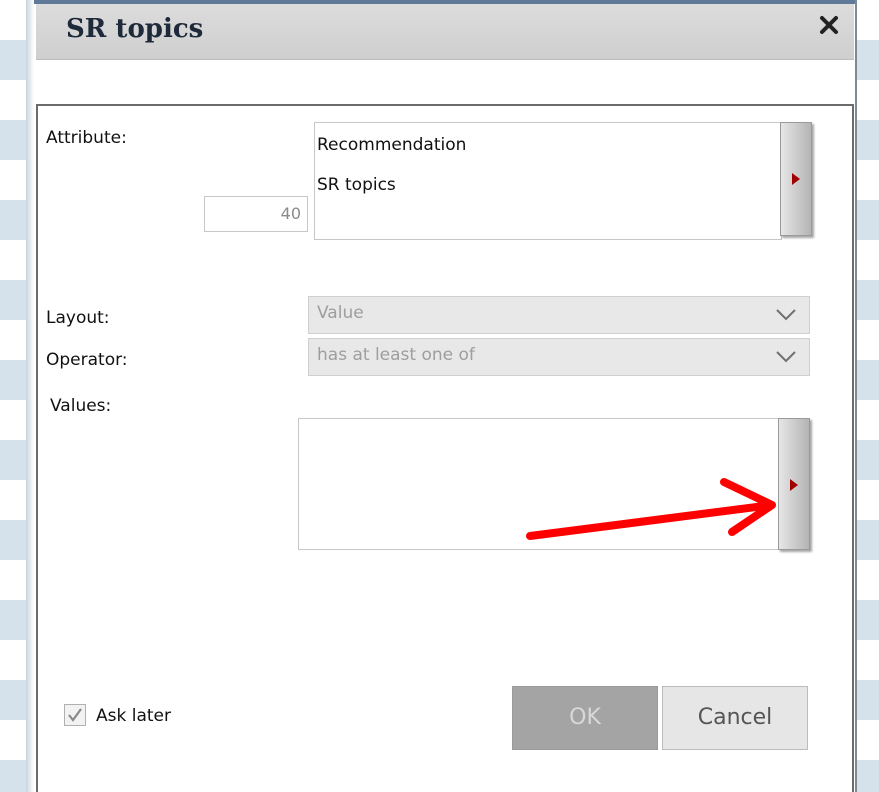 The height and width of the screenshot is (792, 879). I want to click on background-left-strip, so click(14, 396).